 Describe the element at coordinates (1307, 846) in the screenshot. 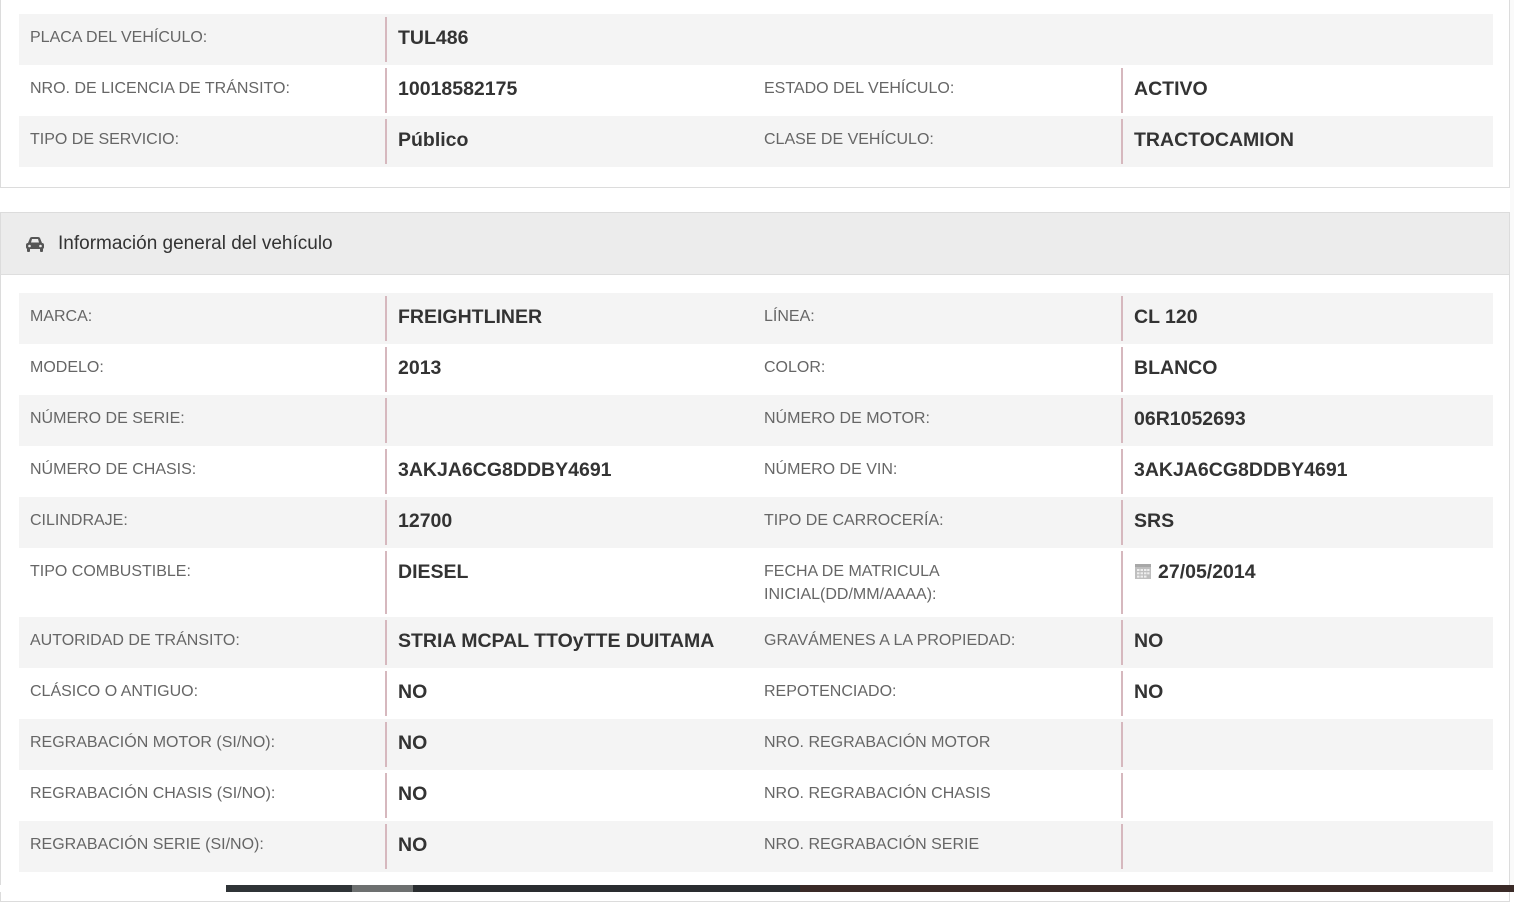

I see `serial-regrab-number-value` at that location.